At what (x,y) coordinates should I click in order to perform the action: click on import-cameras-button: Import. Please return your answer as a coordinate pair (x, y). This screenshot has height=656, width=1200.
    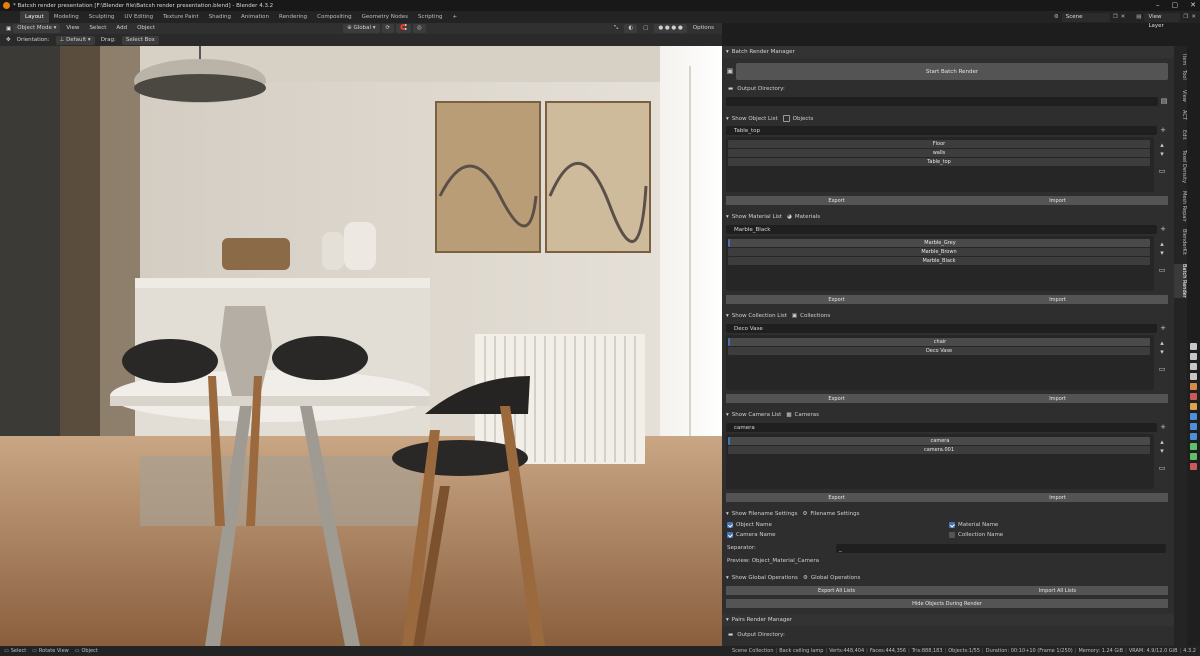
    Looking at the image, I should click on (1057, 497).